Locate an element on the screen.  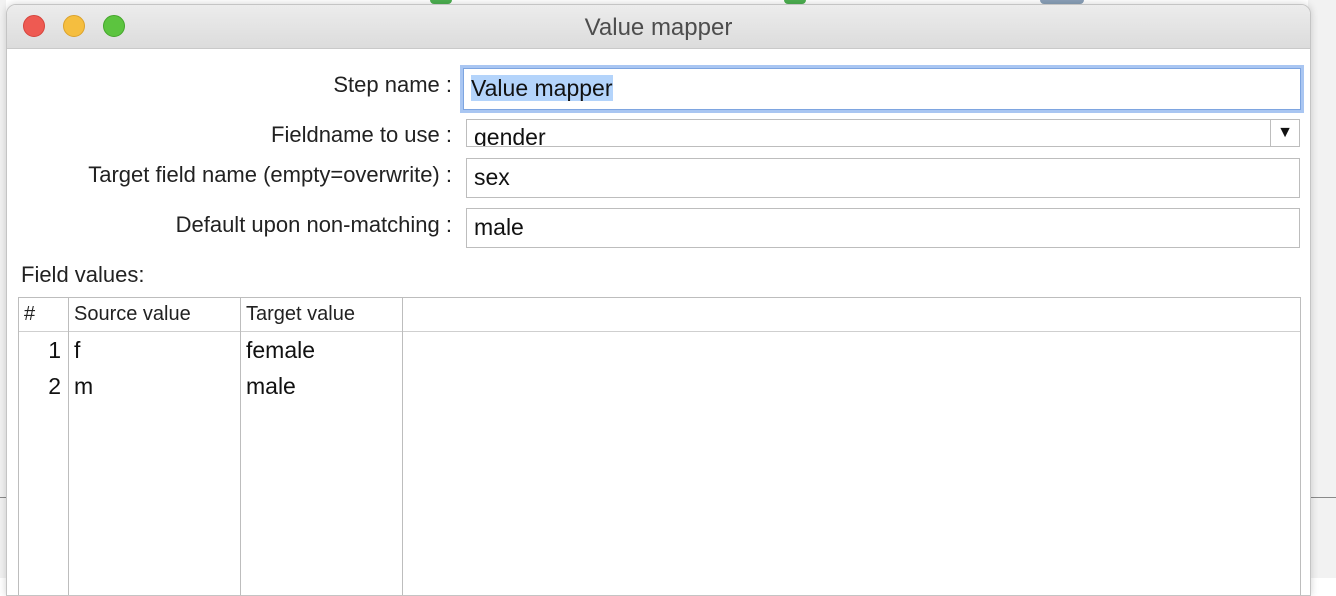
target-field-input: sex is located at coordinates (883, 178).